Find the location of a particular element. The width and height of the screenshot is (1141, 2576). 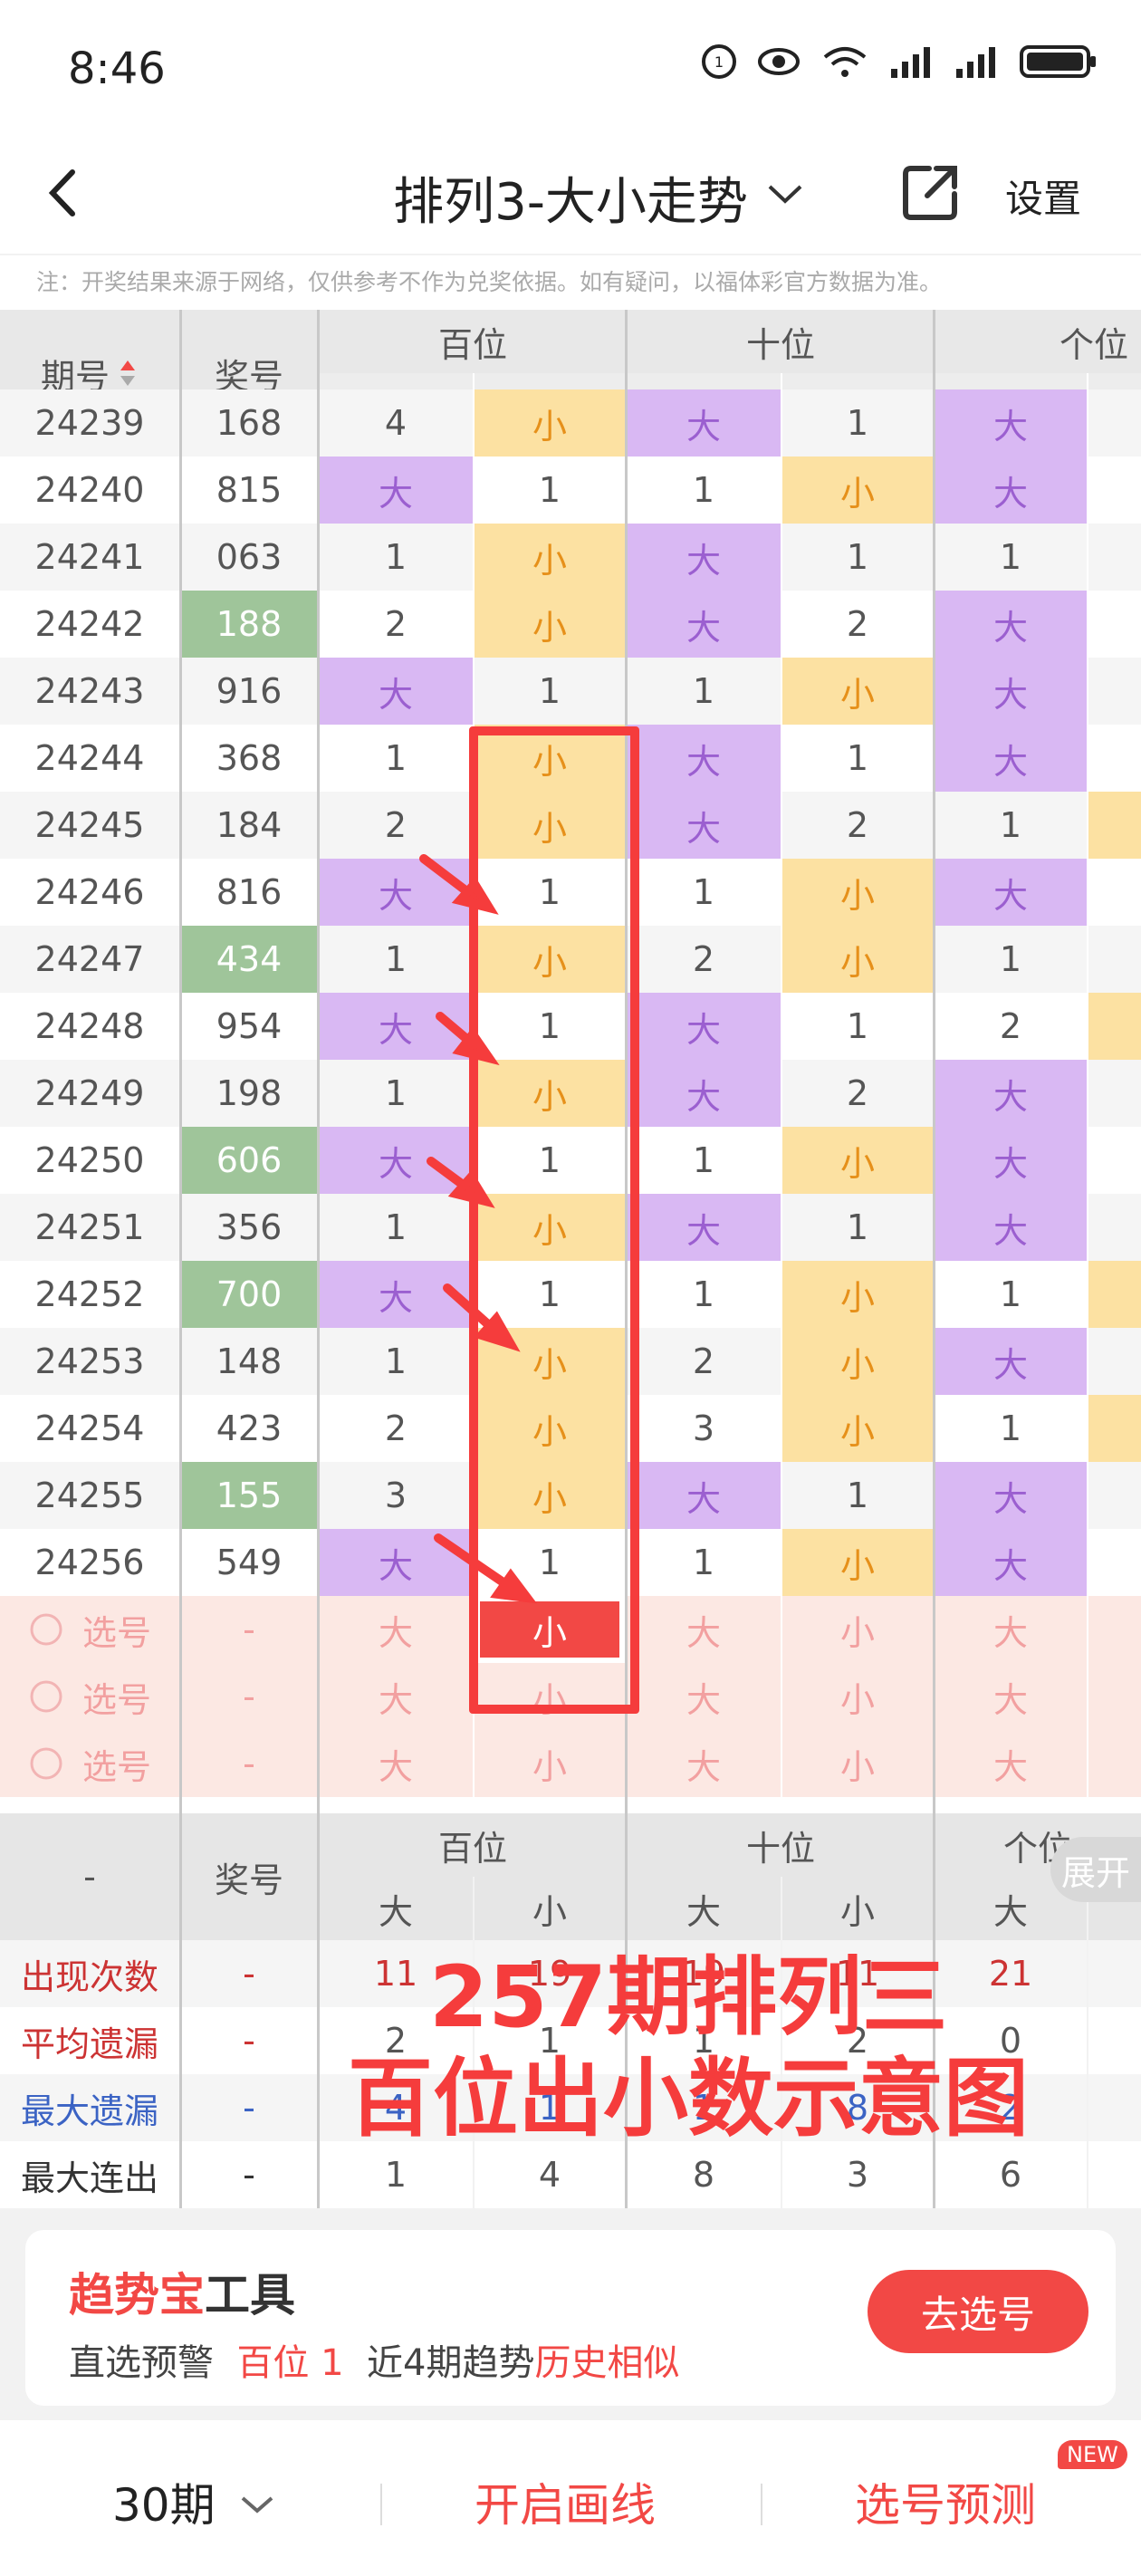

stats-dash: - is located at coordinates (89, 1876).